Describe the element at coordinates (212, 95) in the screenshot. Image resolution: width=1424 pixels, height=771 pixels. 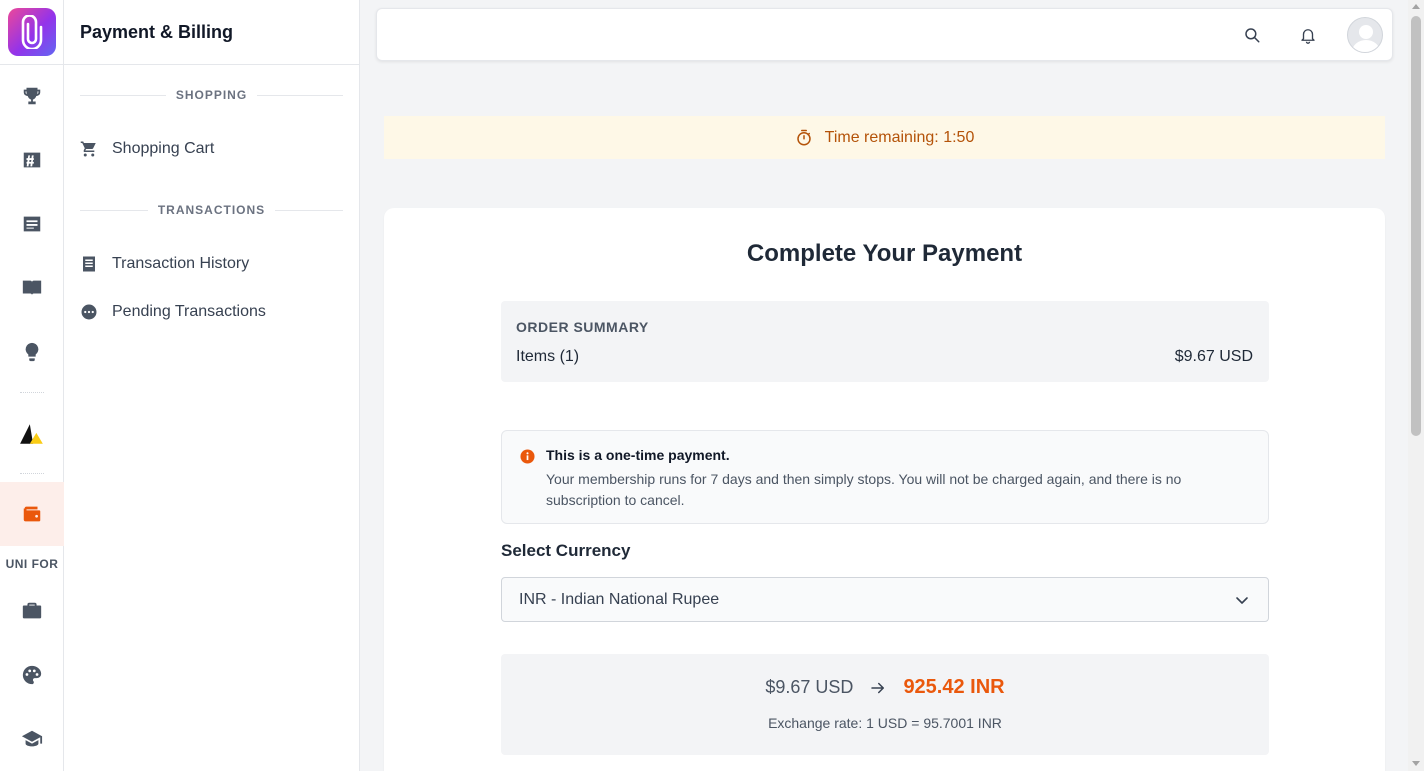
I see `section-heading-shopping: SHOPPING` at that location.